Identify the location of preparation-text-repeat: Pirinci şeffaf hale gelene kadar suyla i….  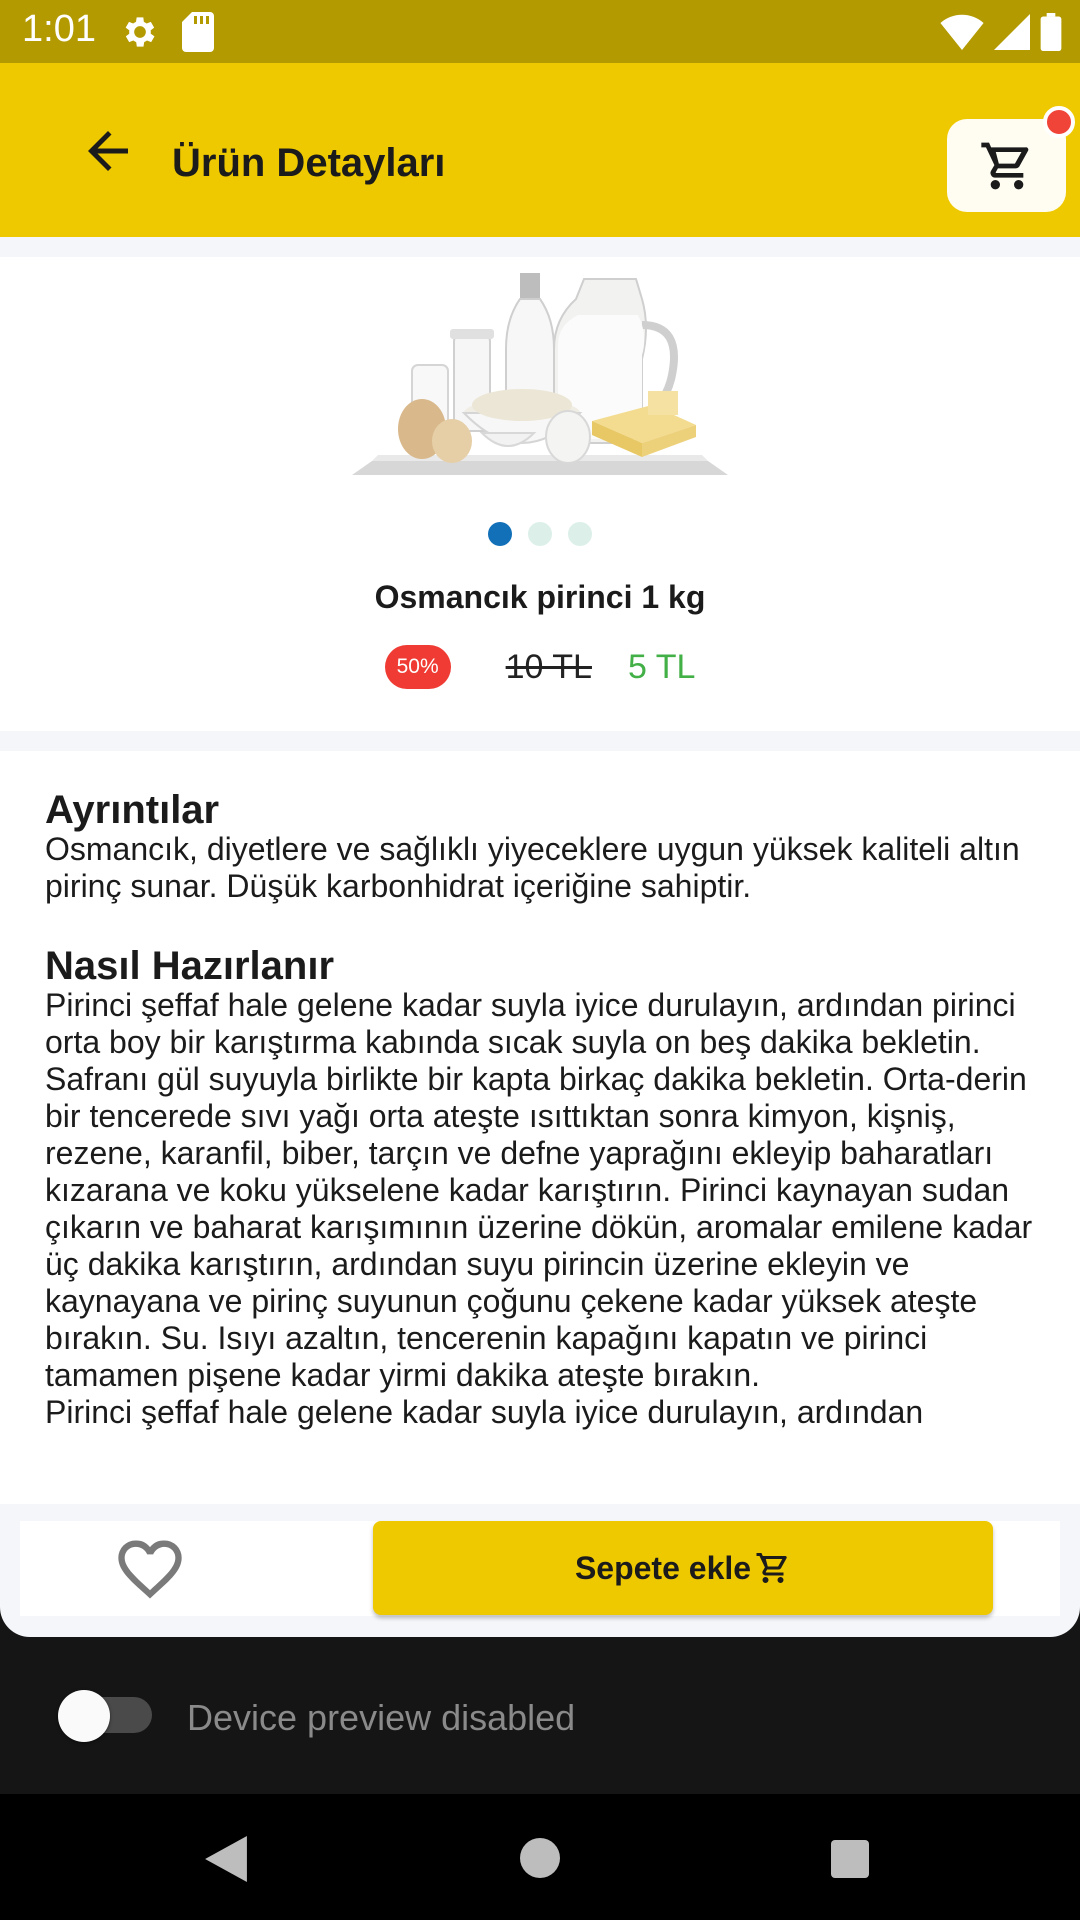
(484, 1412).